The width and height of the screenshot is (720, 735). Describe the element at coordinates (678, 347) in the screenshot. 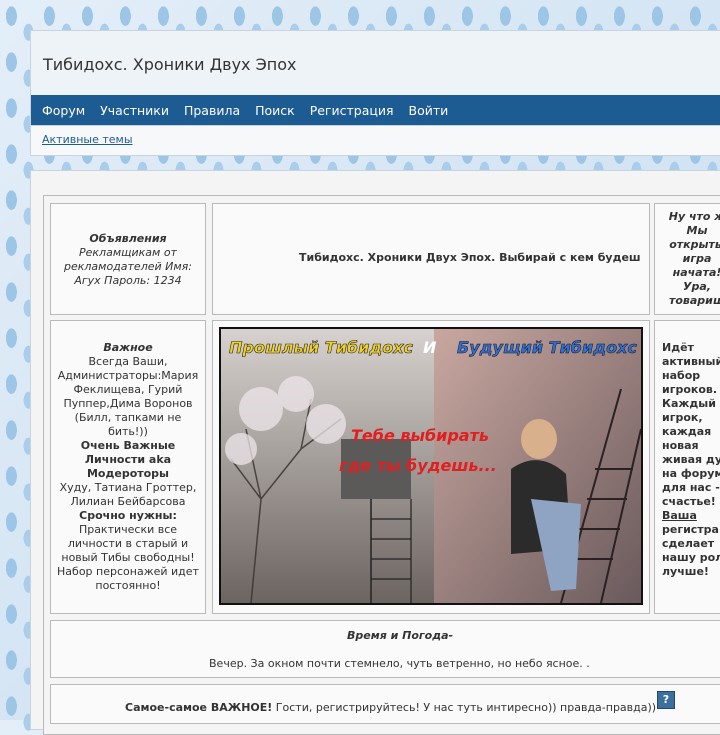

I see `right-mid-line: Идёт` at that location.